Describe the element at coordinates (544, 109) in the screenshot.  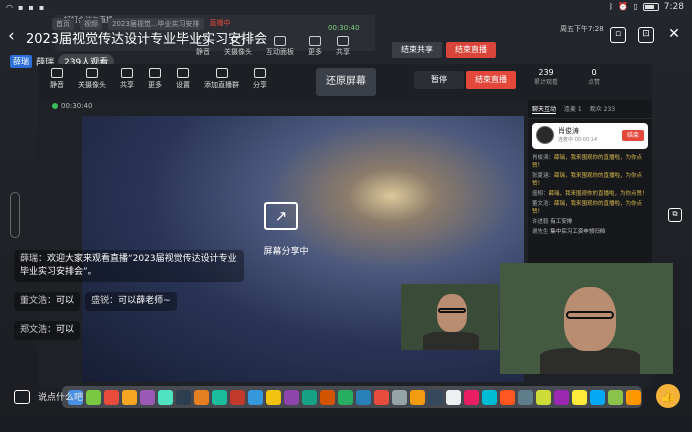
I see `tab-chat: 聊天互动` at that location.